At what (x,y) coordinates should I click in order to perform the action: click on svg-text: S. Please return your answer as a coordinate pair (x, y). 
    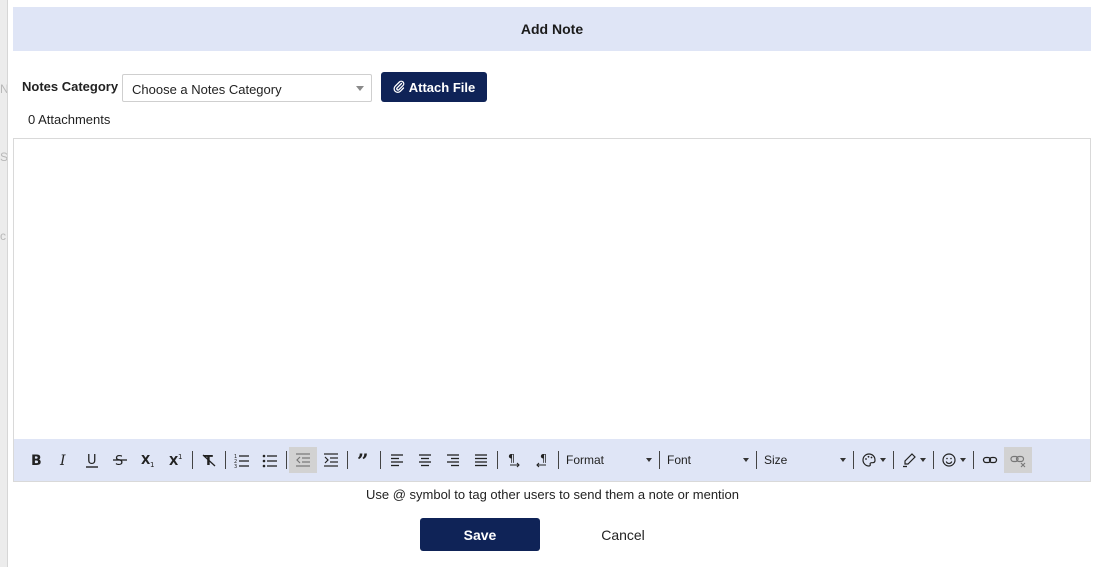
    Looking at the image, I should click on (119, 461).